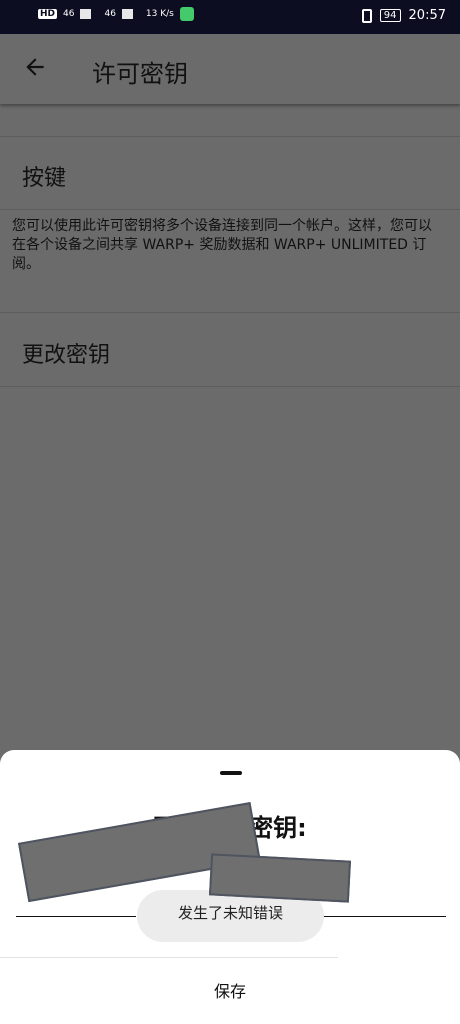  Describe the element at coordinates (366, 15) in the screenshot. I see `vibrate-icon` at that location.